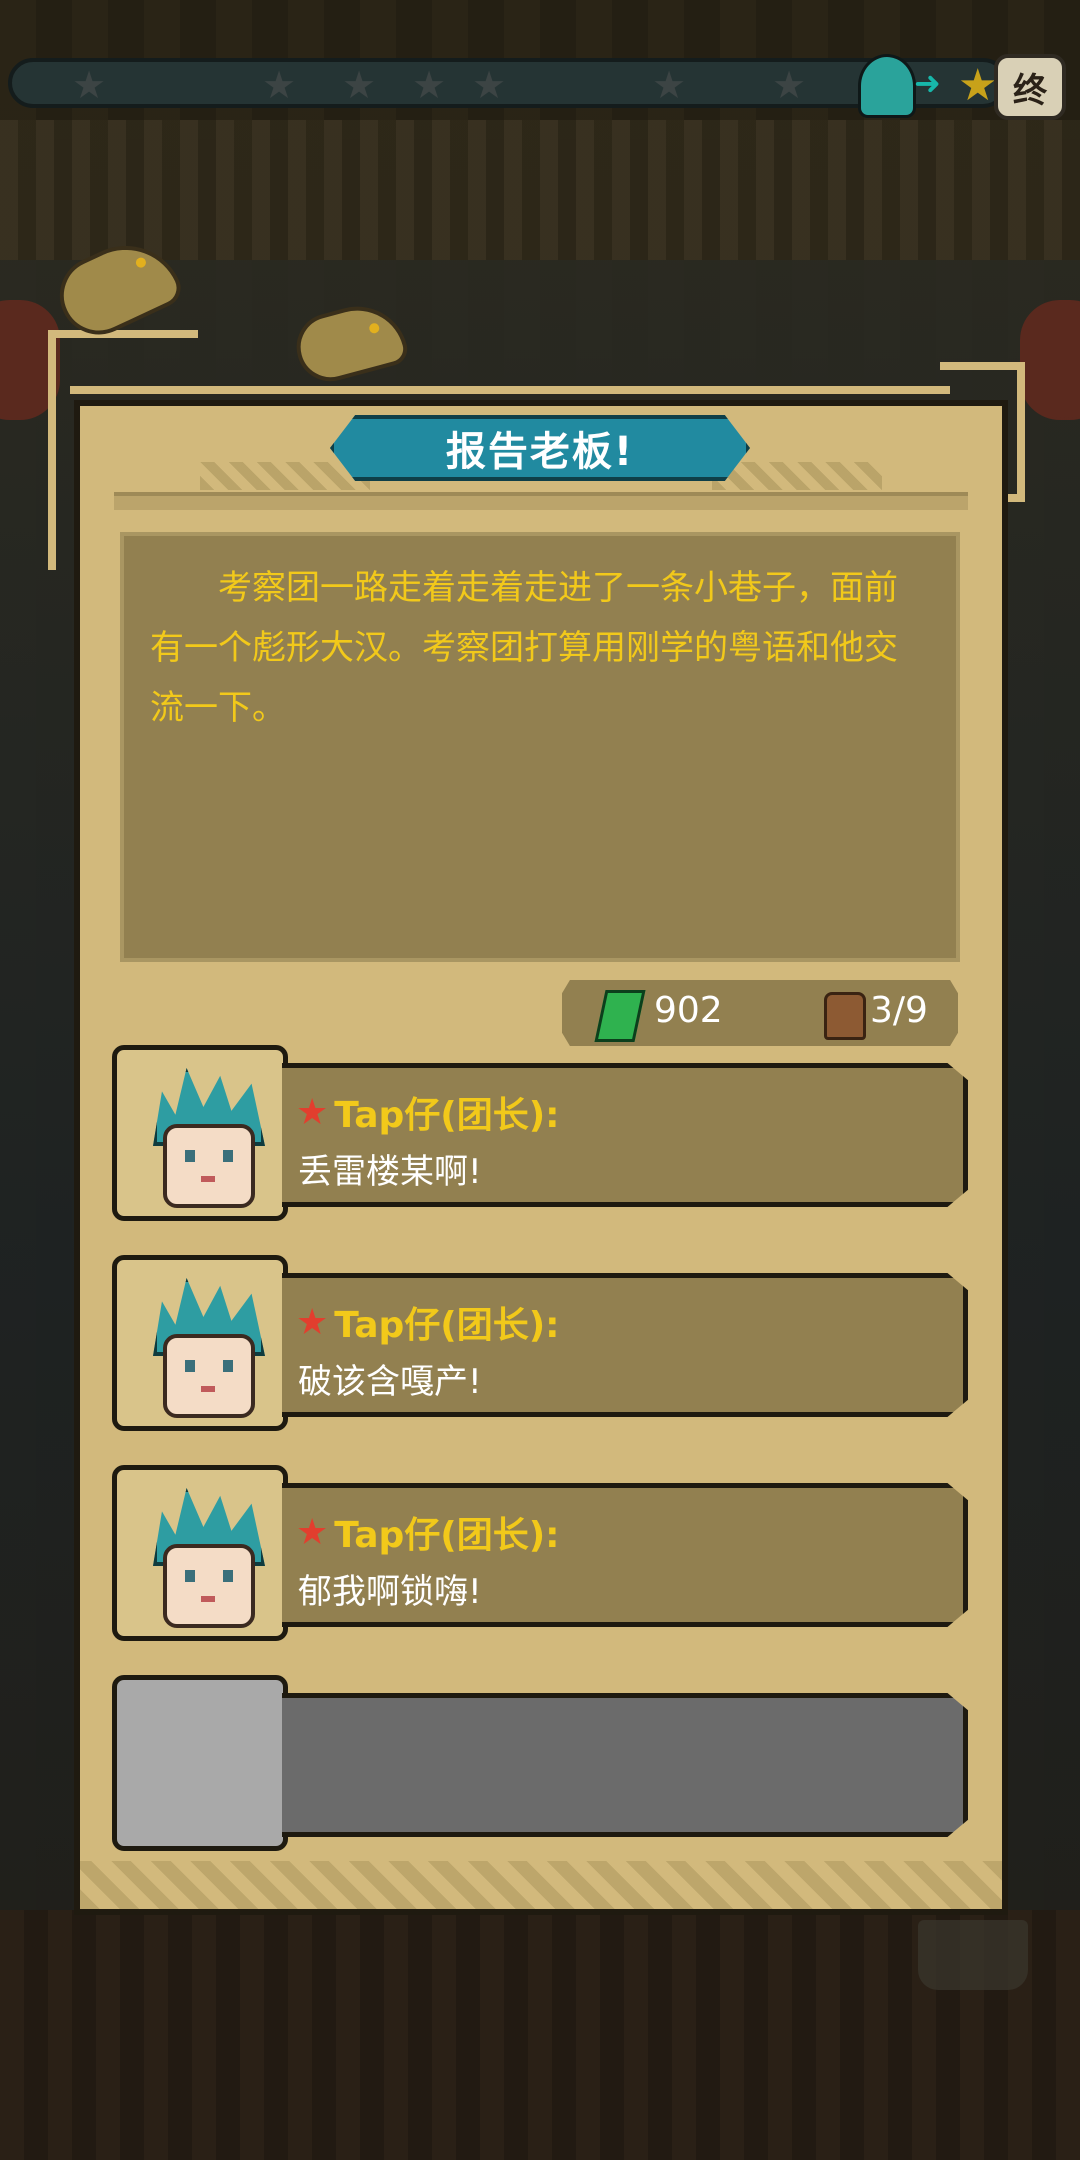 The image size is (1080, 2160). I want to click on goal-star-icon: ★, so click(978, 85).